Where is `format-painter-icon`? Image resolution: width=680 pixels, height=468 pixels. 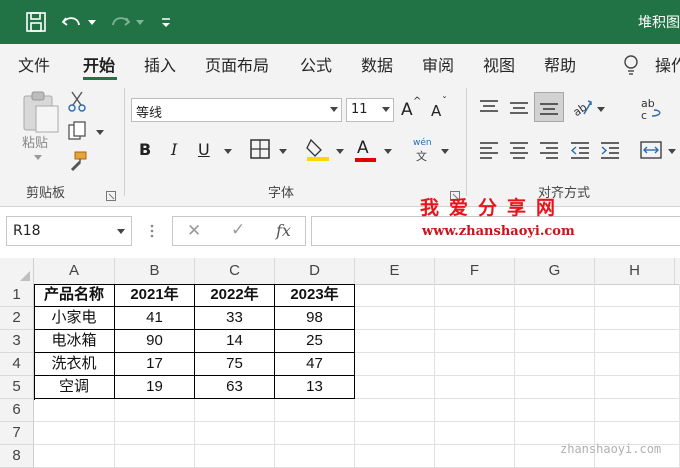 format-painter-icon is located at coordinates (77, 163).